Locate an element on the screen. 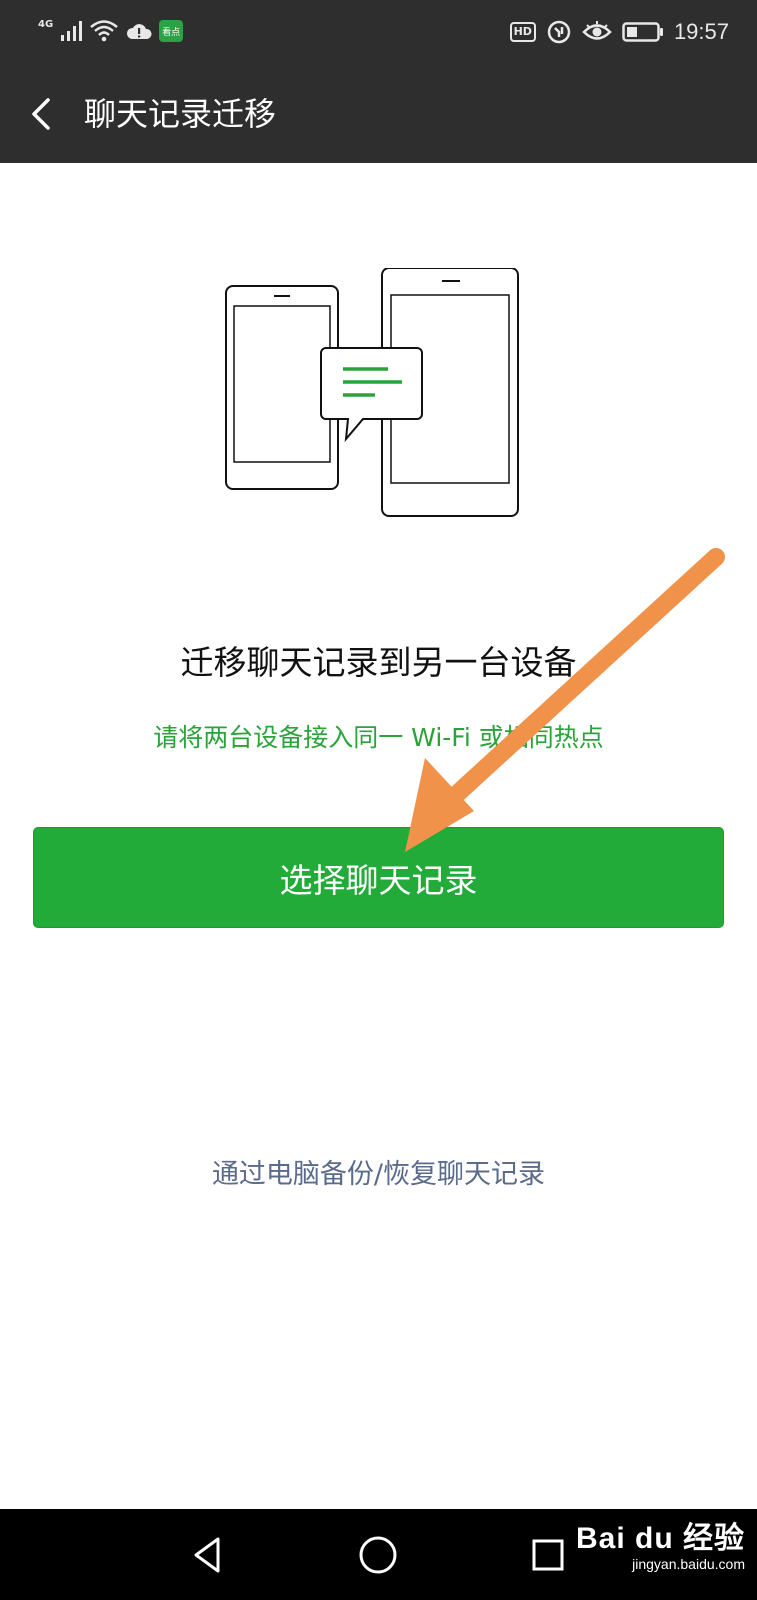 Image resolution: width=757 pixels, height=1600 pixels. nav-recents-button is located at coordinates (548, 1555).